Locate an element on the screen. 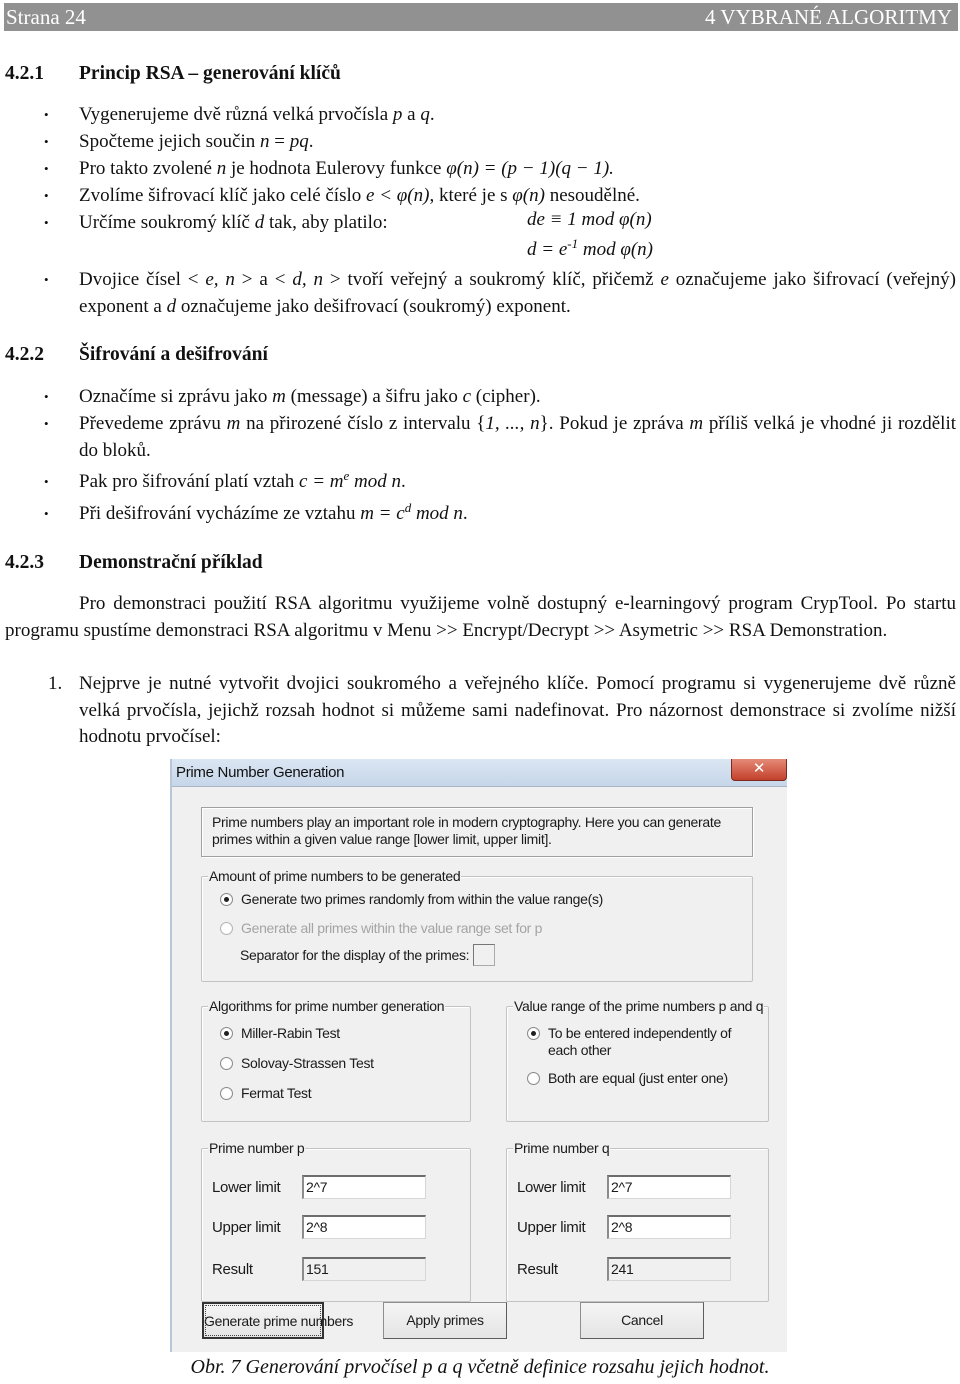  p-lower-limit-input: 2^7 is located at coordinates (364, 1187).